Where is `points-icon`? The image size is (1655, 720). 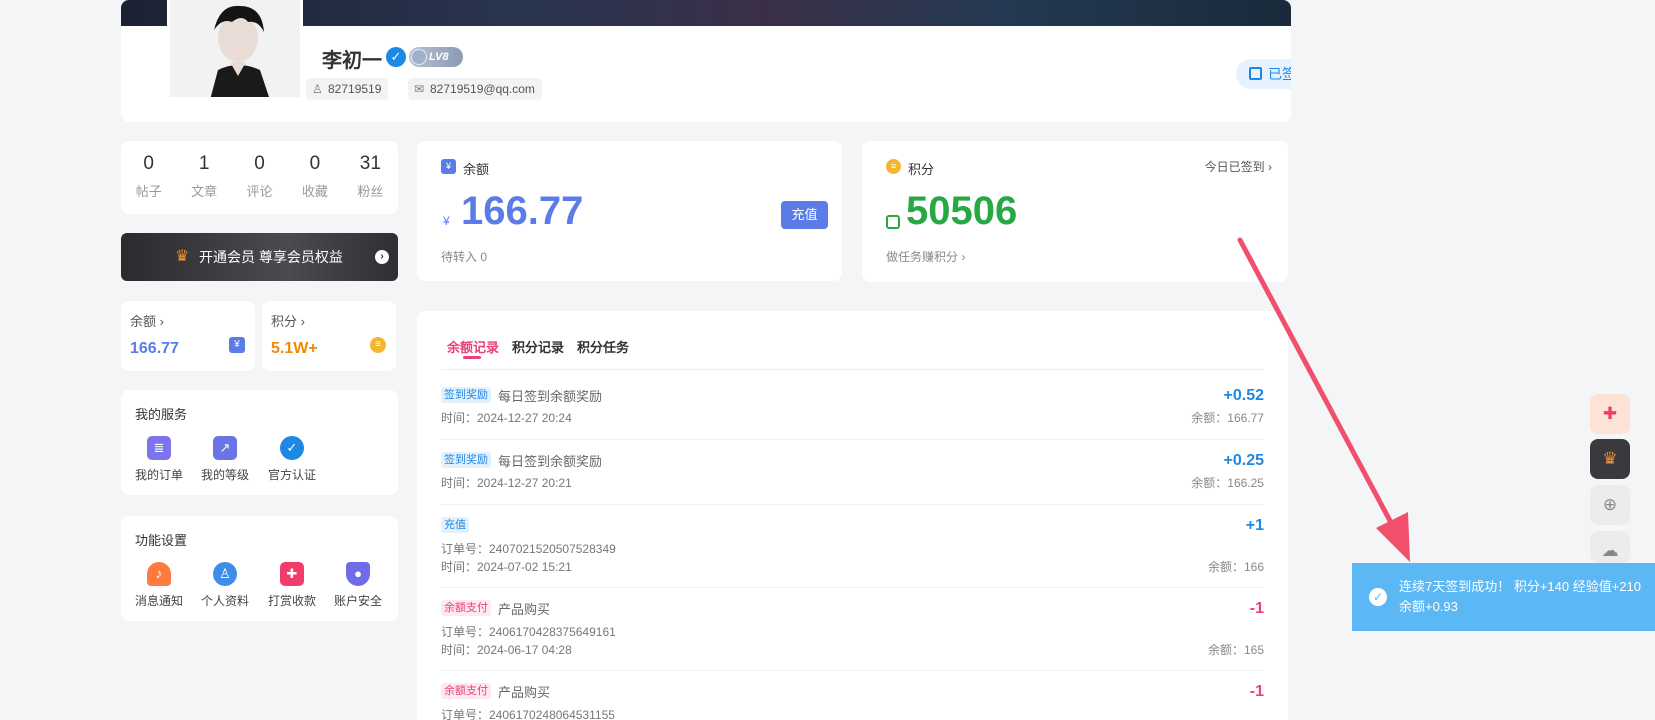 points-icon is located at coordinates (893, 222).